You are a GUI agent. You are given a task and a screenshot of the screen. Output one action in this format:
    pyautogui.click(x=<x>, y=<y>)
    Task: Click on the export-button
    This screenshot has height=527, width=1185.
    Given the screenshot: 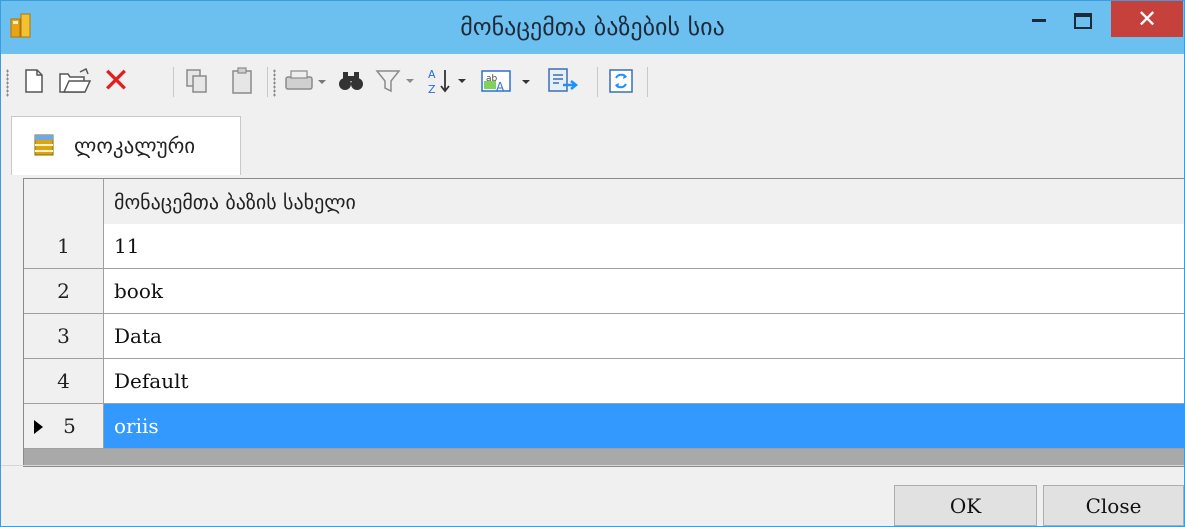 What is the action you would take?
    pyautogui.click(x=565, y=81)
    